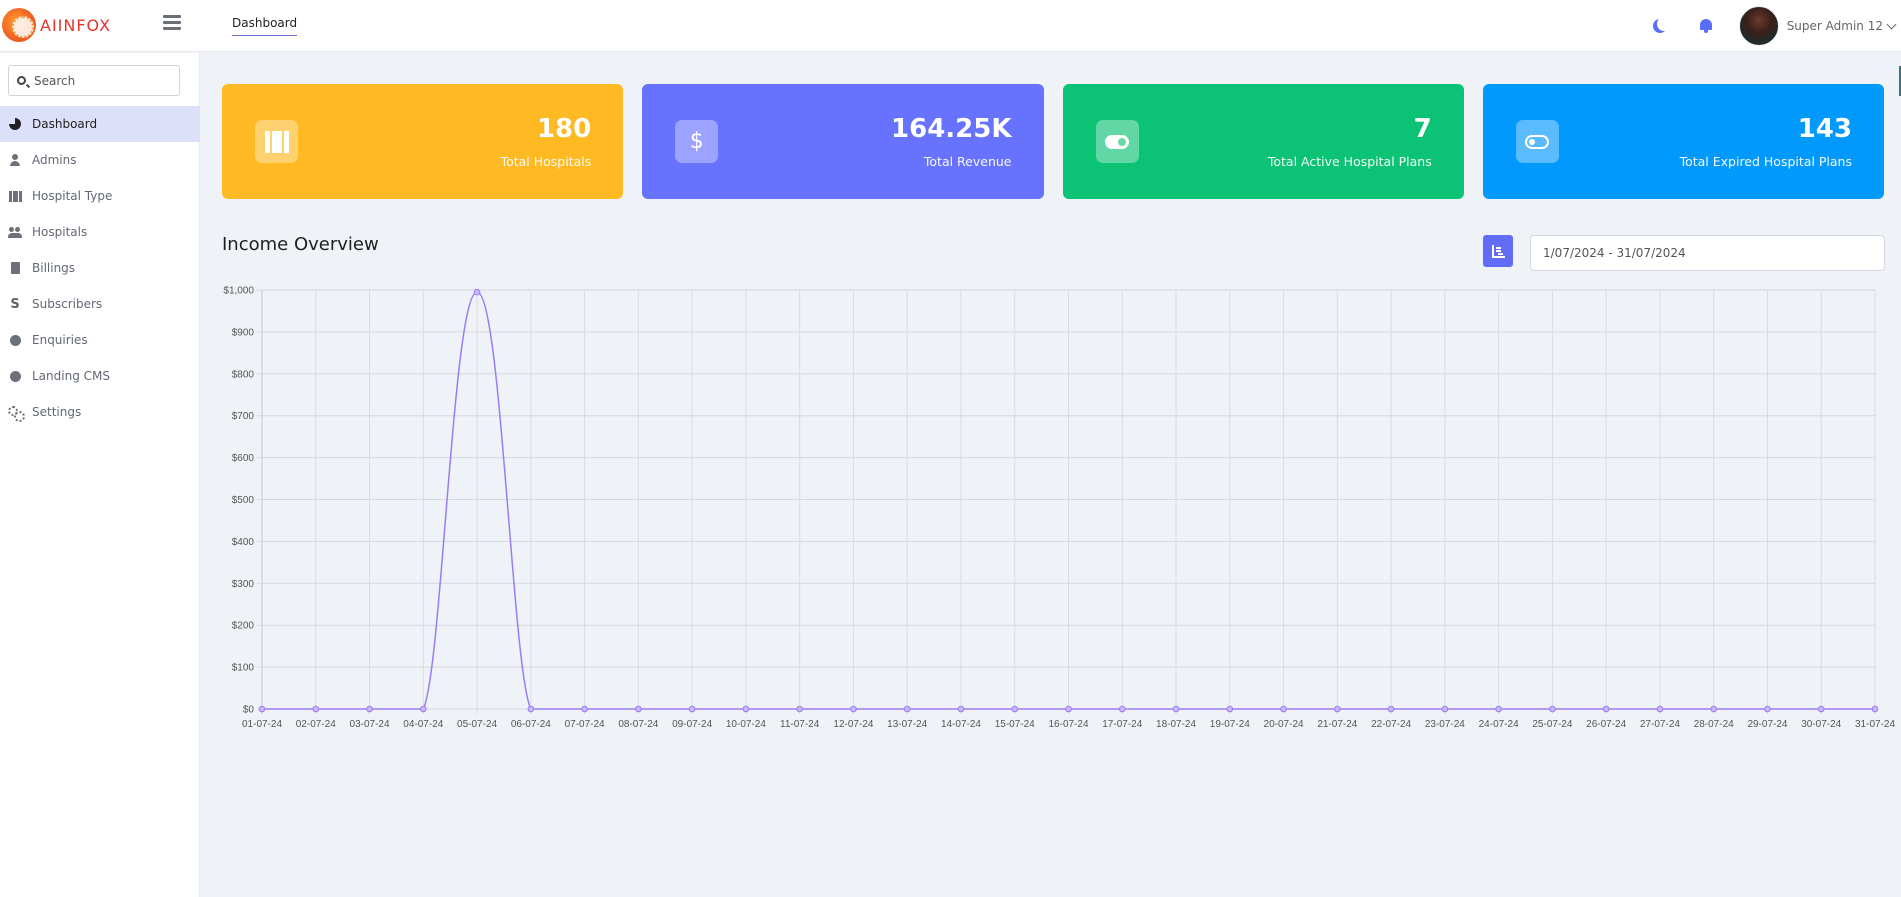 This screenshot has height=897, width=1901. I want to click on card-label: Total Expired Hospital Plans, so click(1765, 161).